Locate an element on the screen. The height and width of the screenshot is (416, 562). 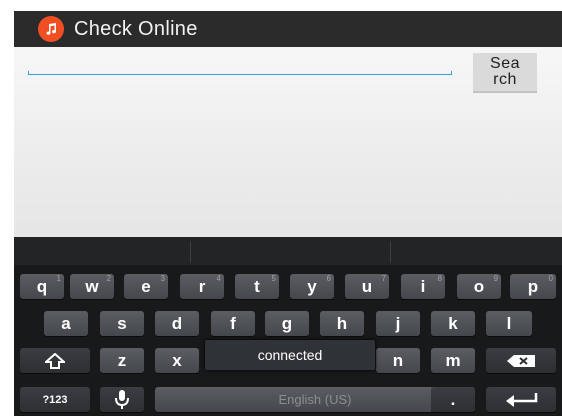
key-j: j is located at coordinates (398, 323).